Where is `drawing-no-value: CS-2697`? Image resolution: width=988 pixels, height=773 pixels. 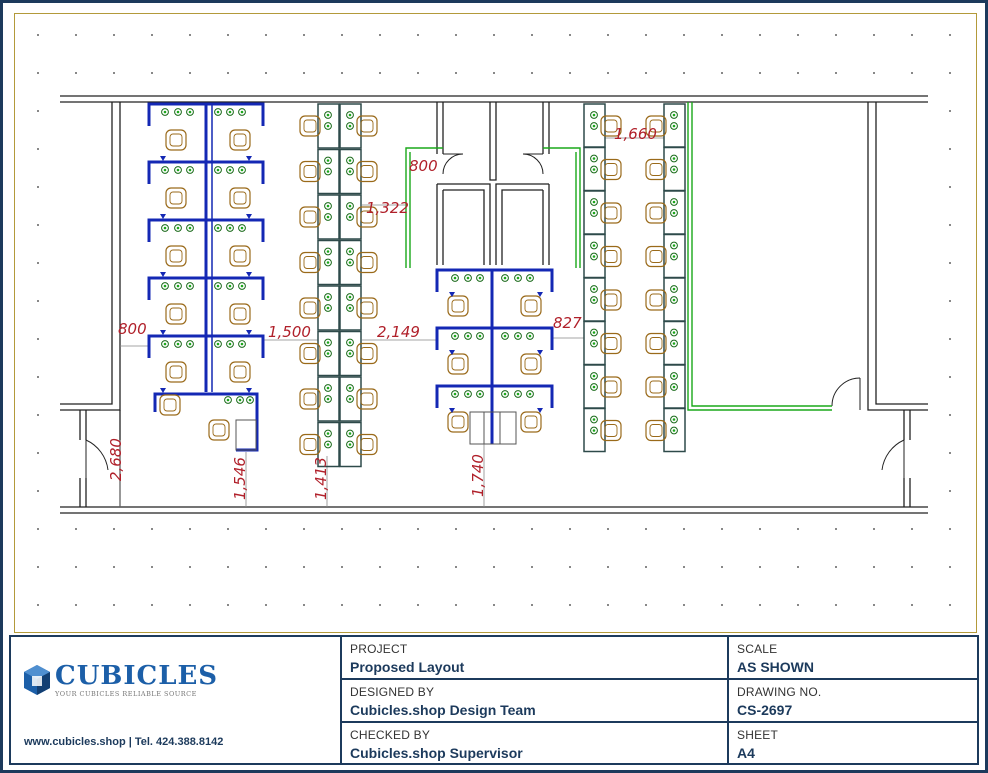
drawing-no-value: CS-2697 is located at coordinates (765, 710).